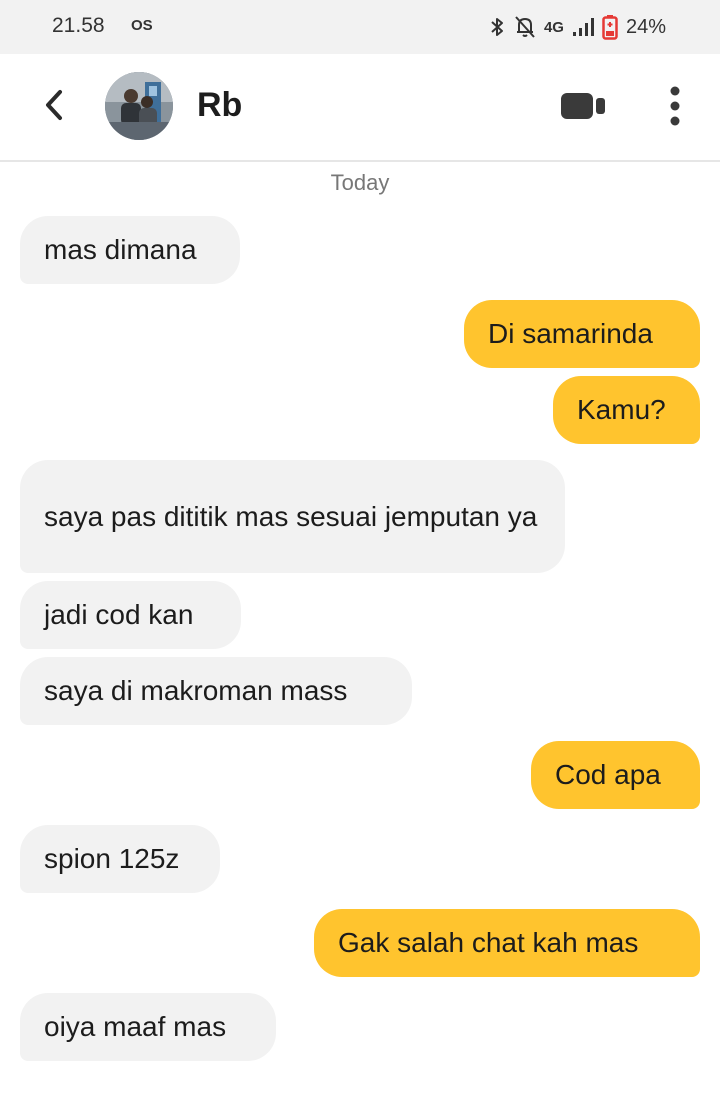 This screenshot has width=720, height=1116. Describe the element at coordinates (553, 27) in the screenshot. I see `network-type: 4G` at that location.